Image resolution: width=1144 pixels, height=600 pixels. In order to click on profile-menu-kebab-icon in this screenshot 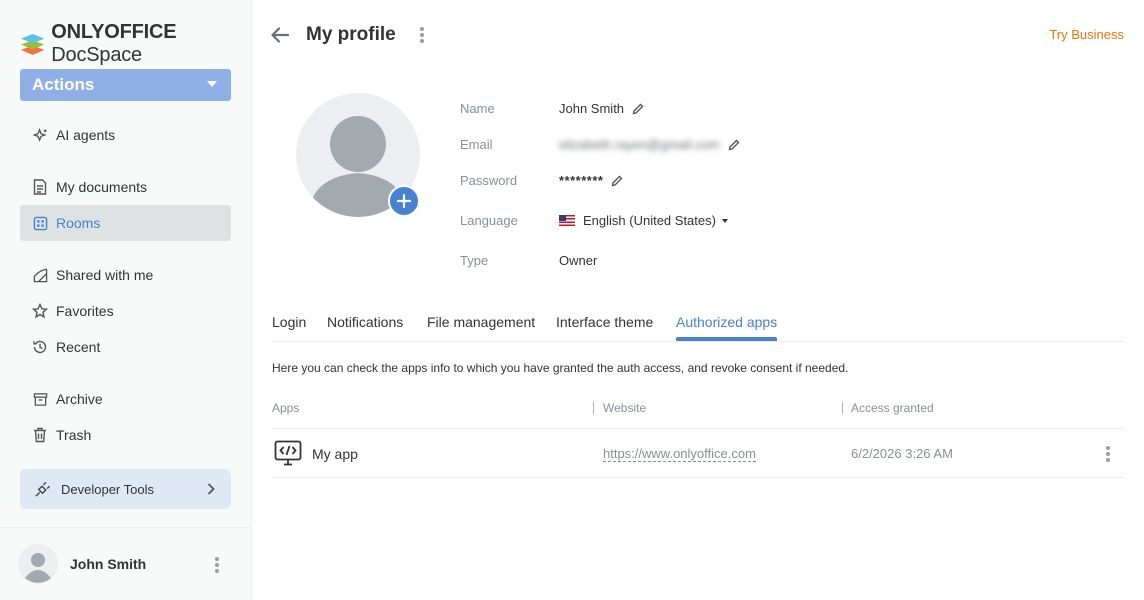, I will do `click(422, 35)`.